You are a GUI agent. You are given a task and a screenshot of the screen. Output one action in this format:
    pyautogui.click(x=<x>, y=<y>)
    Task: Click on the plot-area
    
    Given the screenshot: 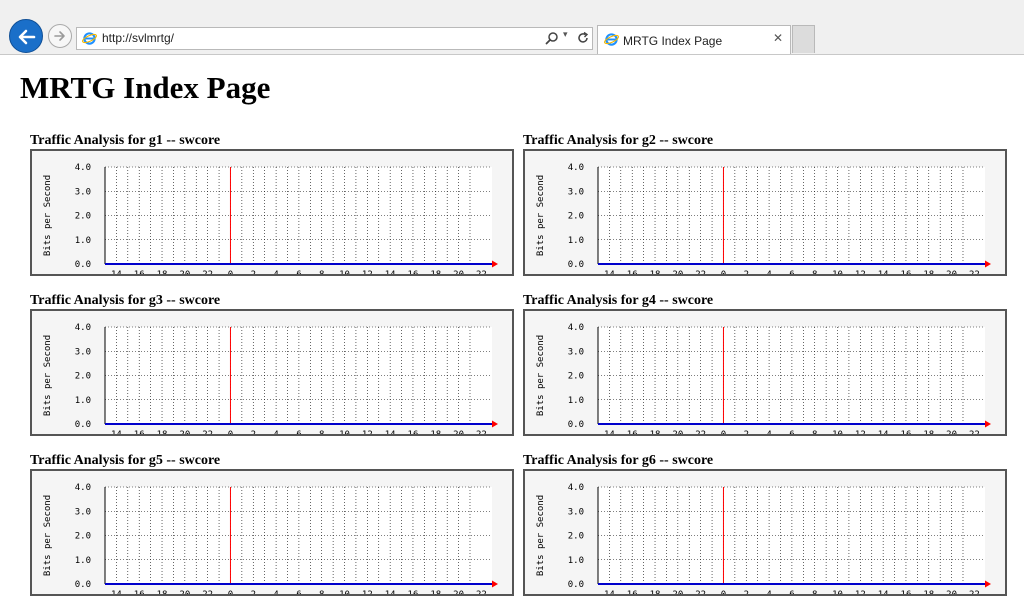 What is the action you would take?
    pyautogui.click(x=298, y=215)
    